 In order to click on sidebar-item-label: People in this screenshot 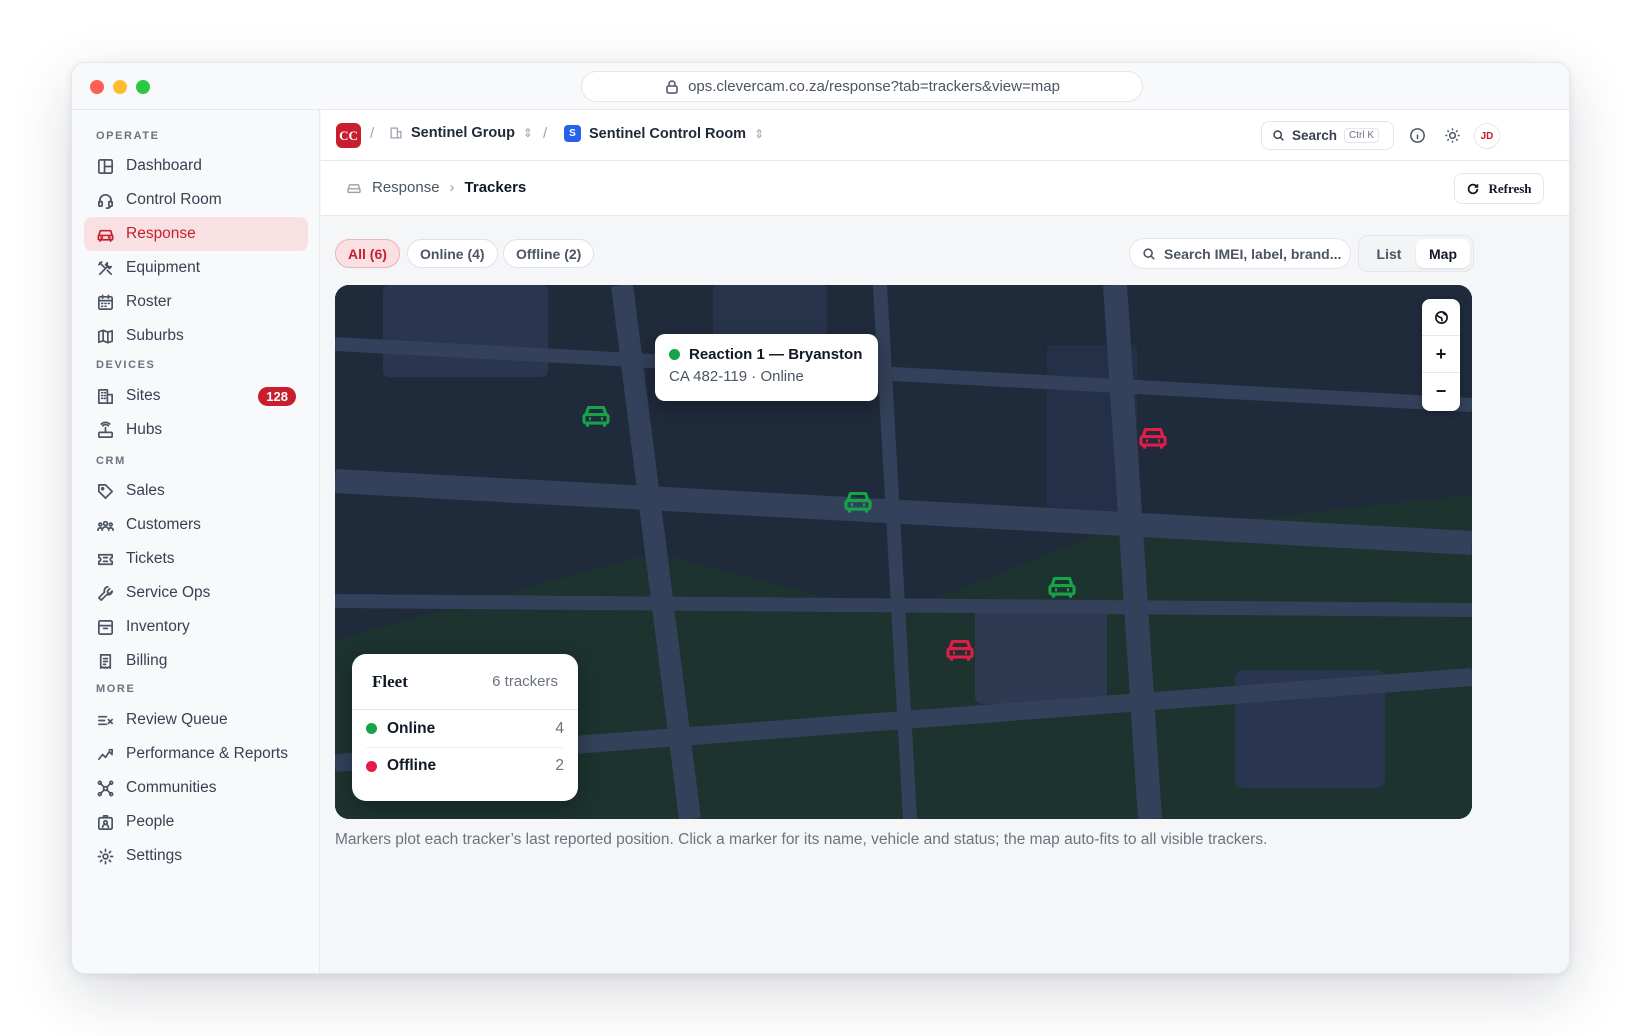, I will do `click(150, 821)`.